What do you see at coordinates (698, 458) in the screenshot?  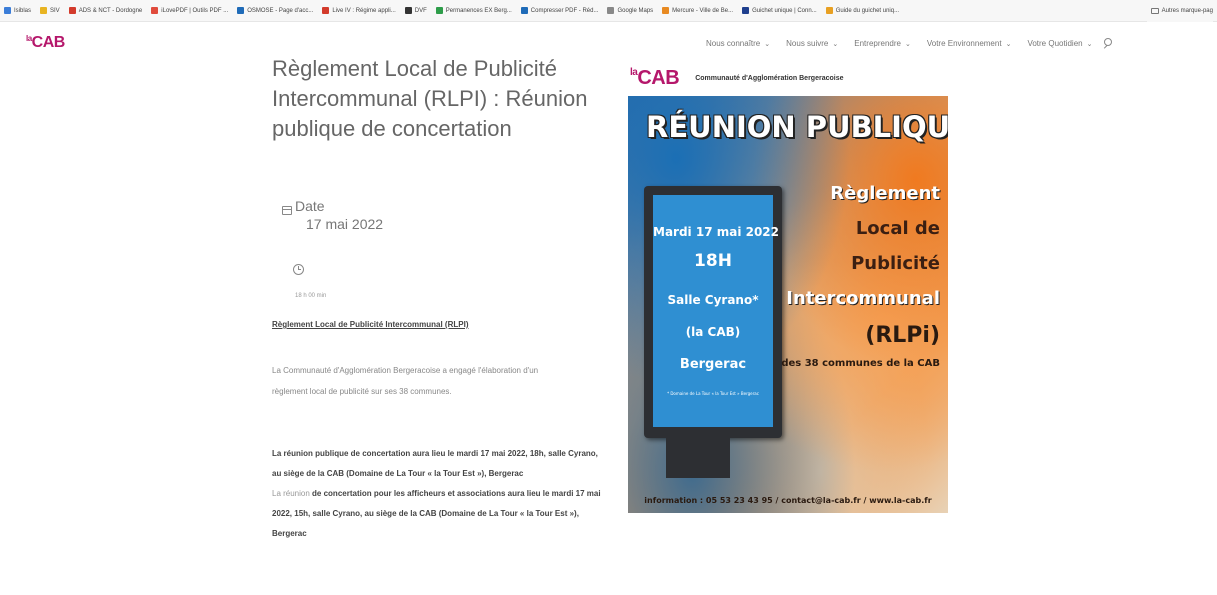 I see `billboard-stand` at bounding box center [698, 458].